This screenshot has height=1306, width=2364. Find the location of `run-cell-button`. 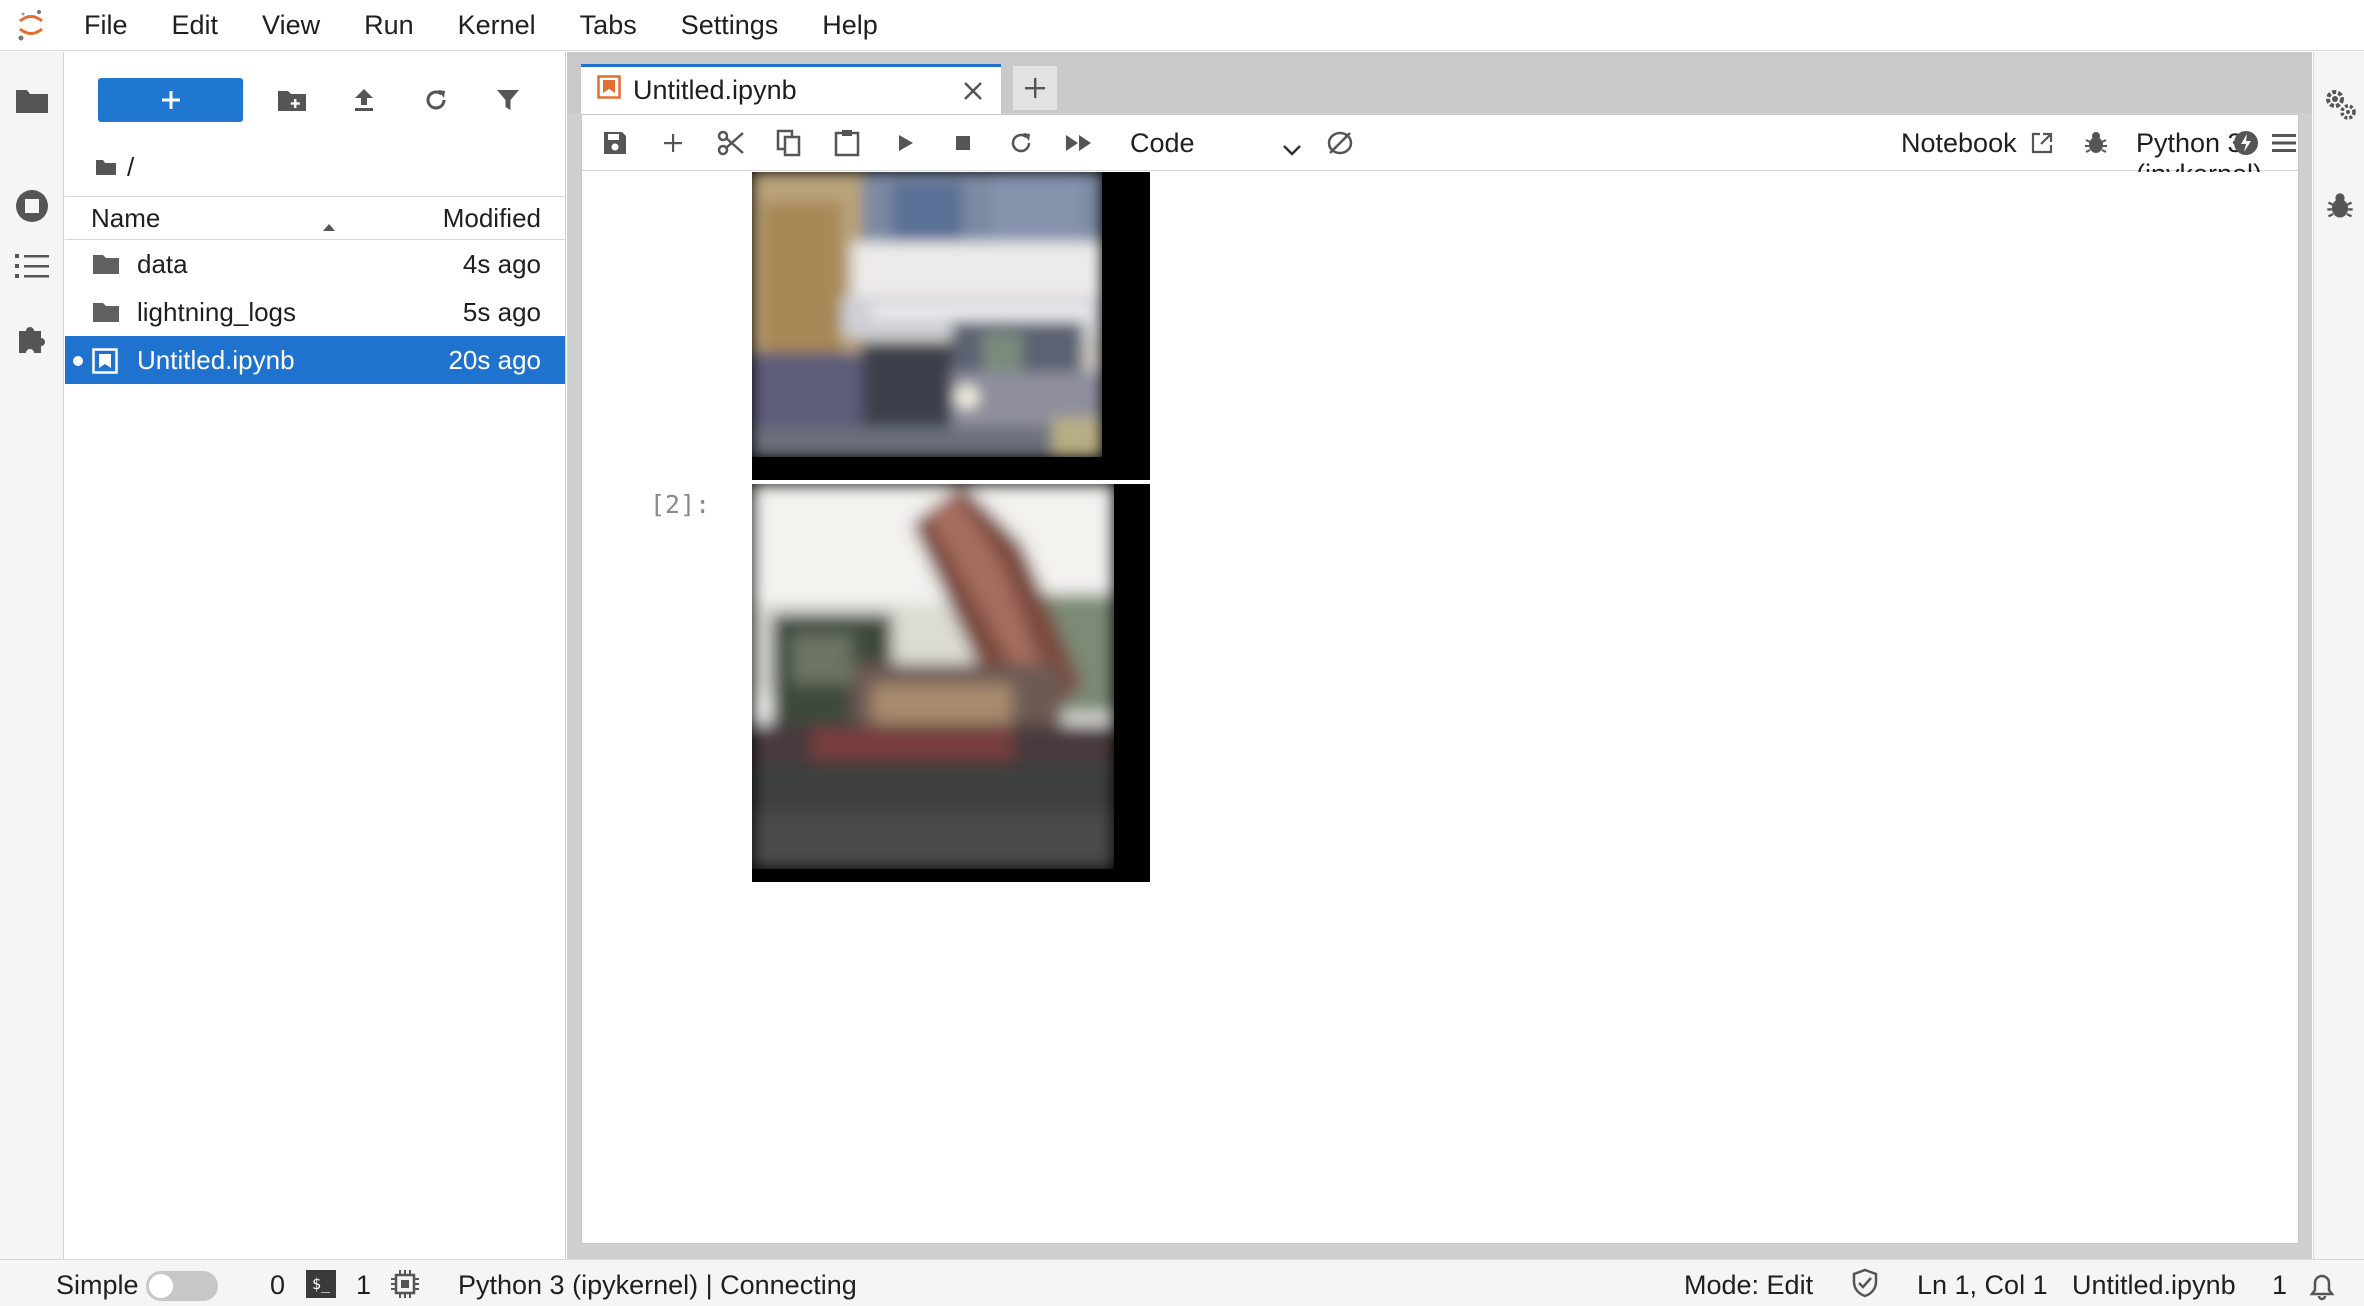

run-cell-button is located at coordinates (905, 143).